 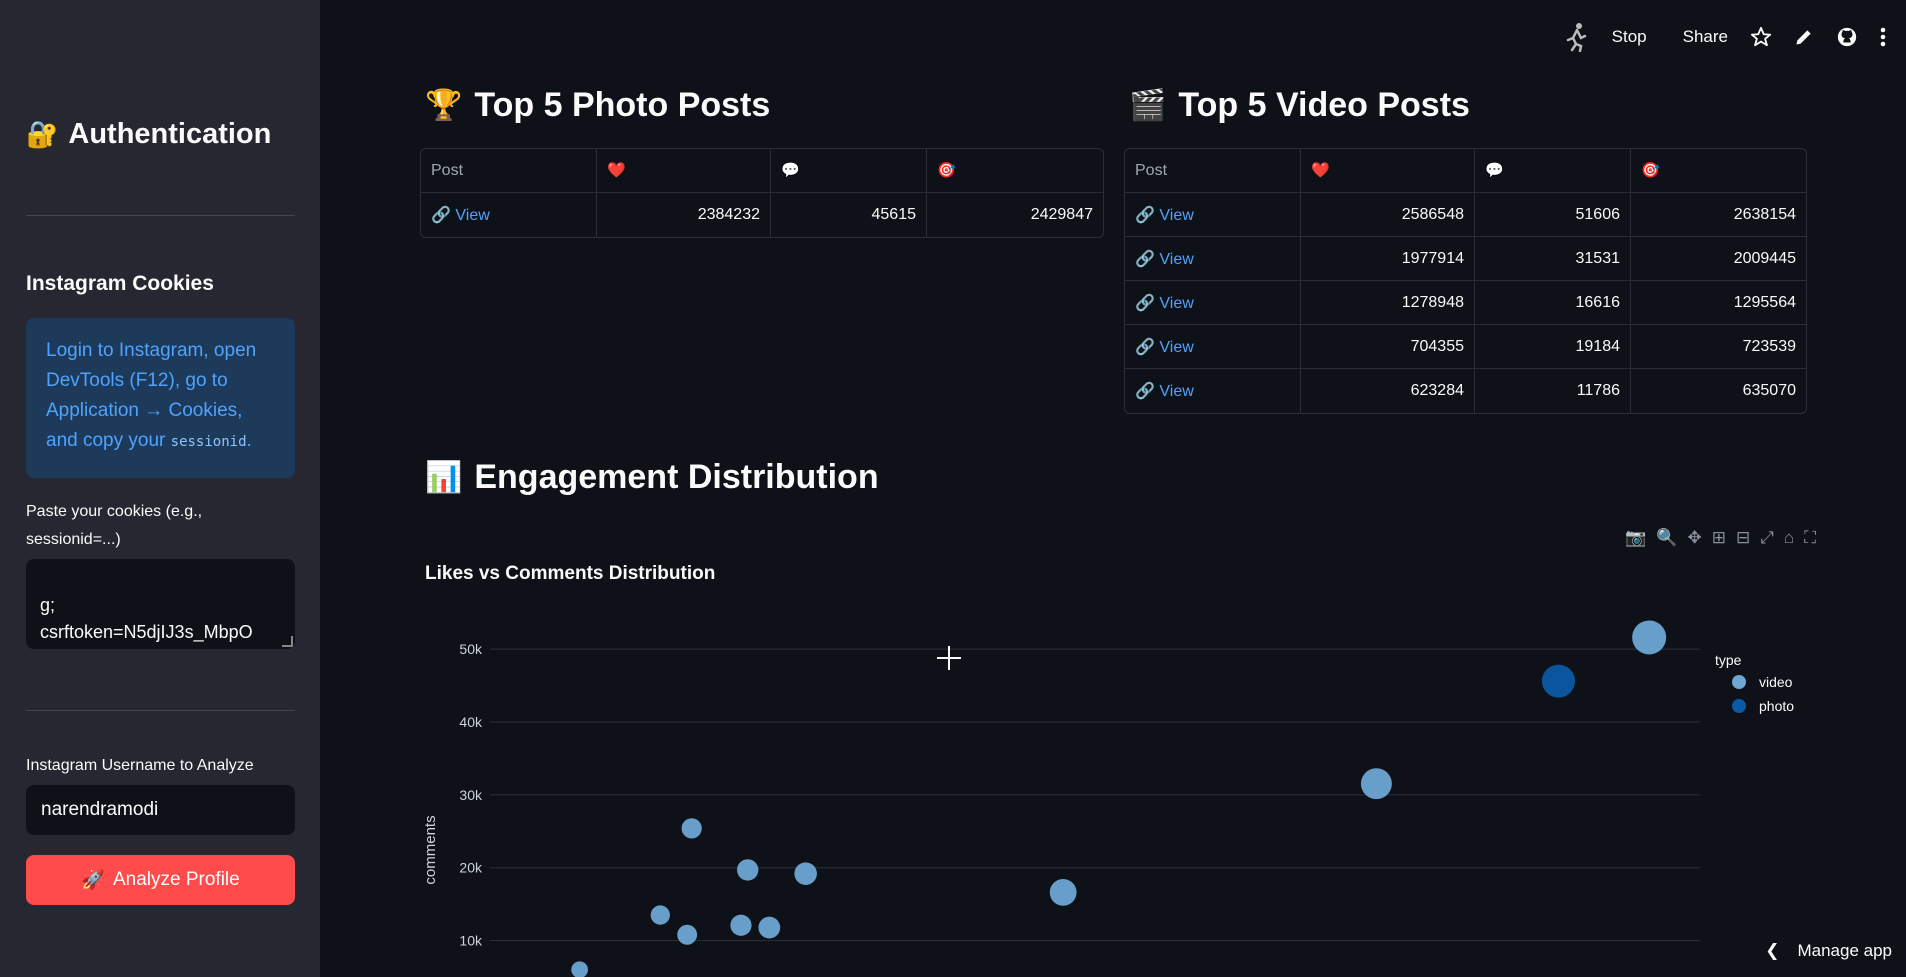 What do you see at coordinates (160, 215) in the screenshot?
I see `sidebar-divider` at bounding box center [160, 215].